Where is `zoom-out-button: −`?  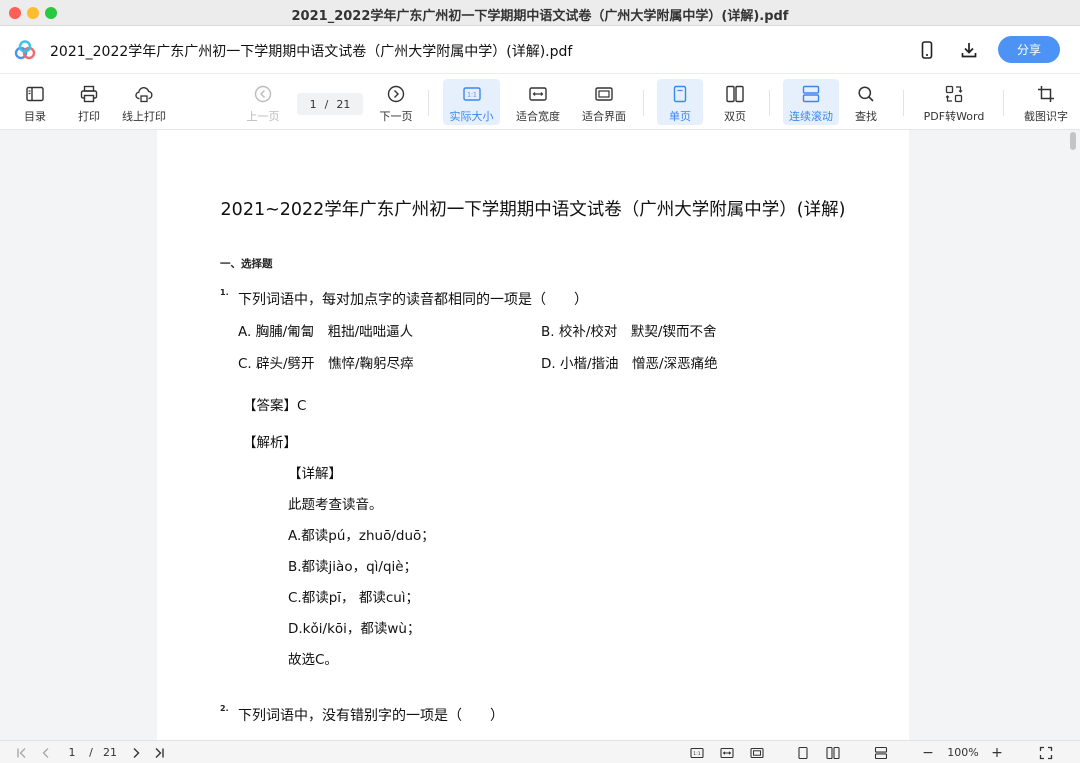 zoom-out-button: − is located at coordinates (928, 752).